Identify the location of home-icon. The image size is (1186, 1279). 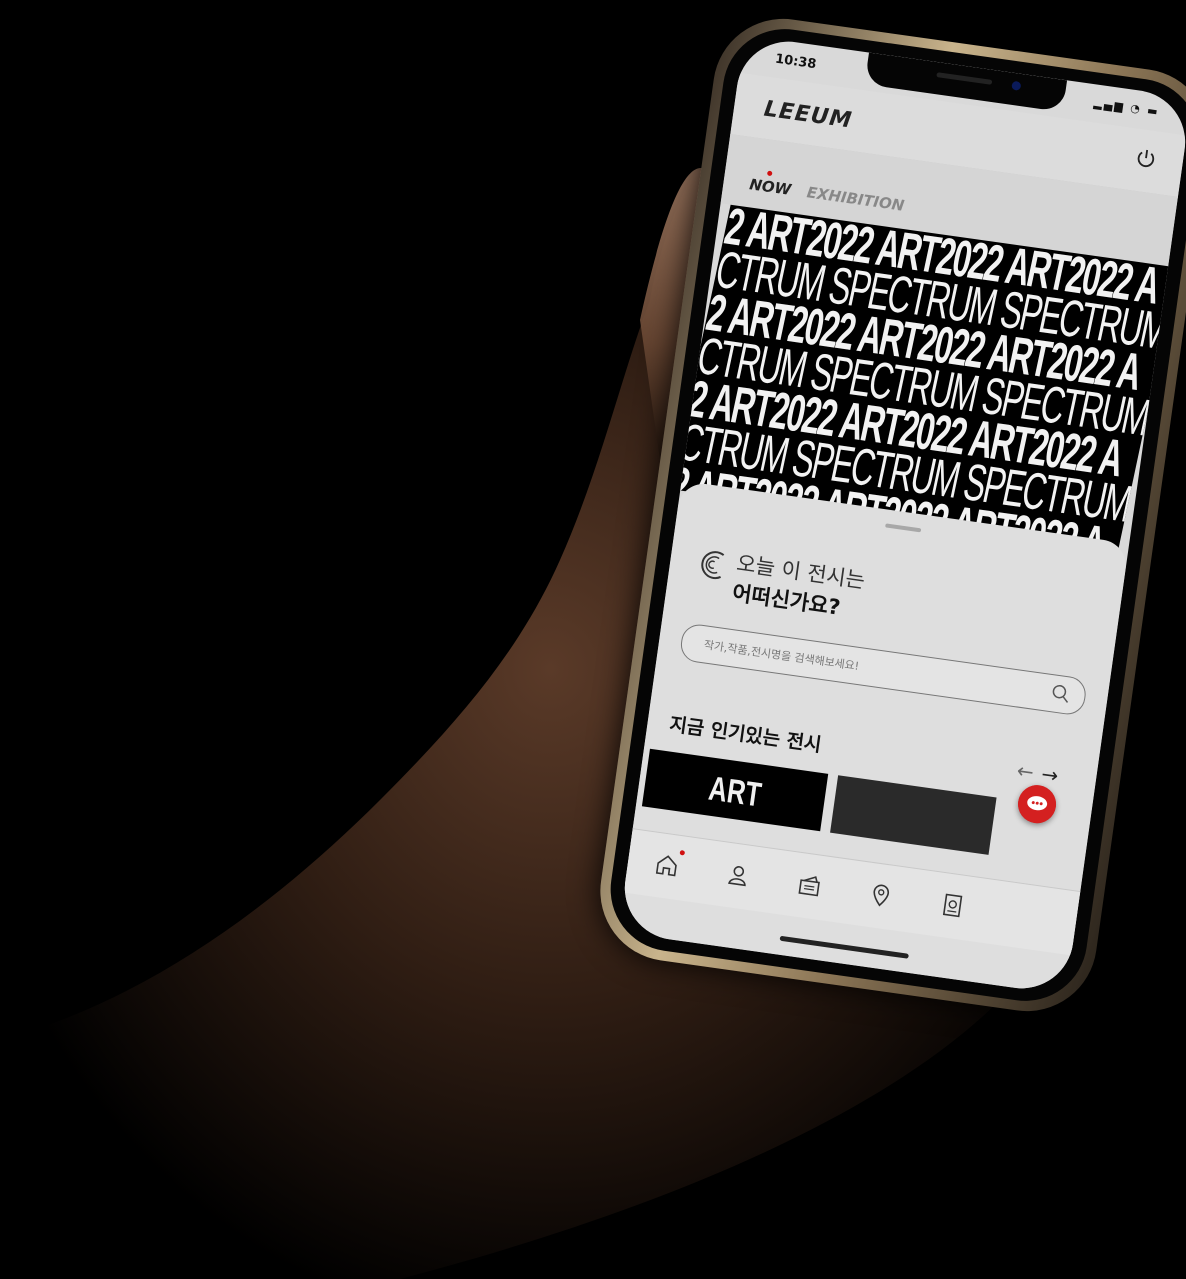
(666, 865).